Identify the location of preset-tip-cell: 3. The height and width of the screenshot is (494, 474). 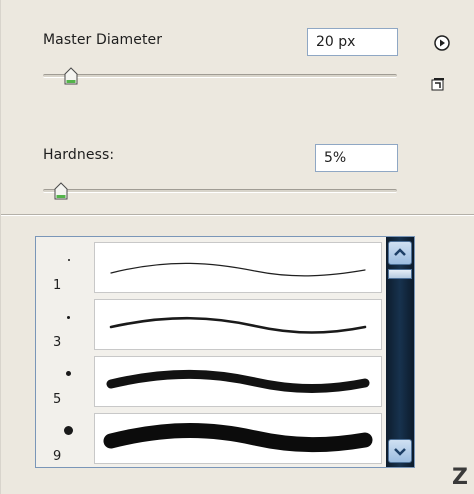
(66, 325).